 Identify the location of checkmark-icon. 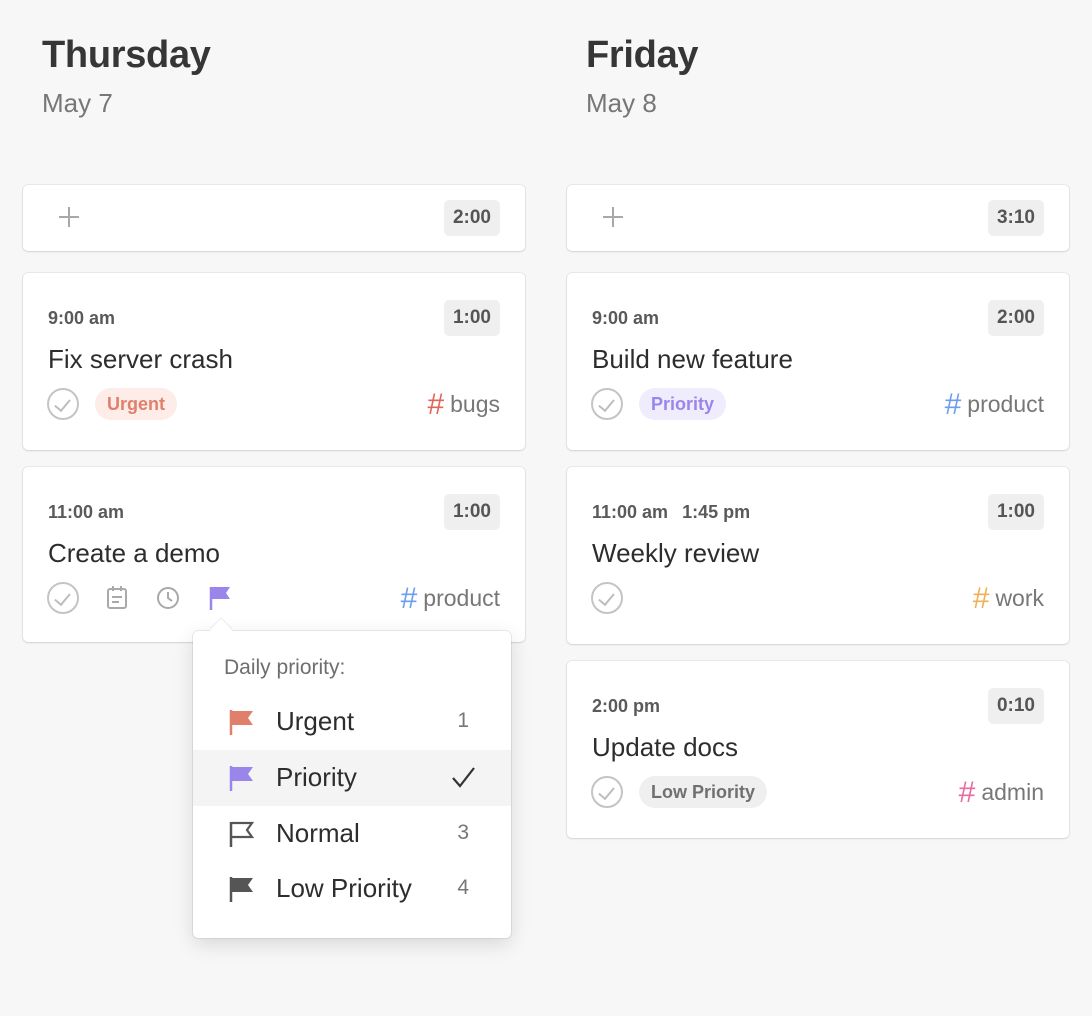
(463, 777).